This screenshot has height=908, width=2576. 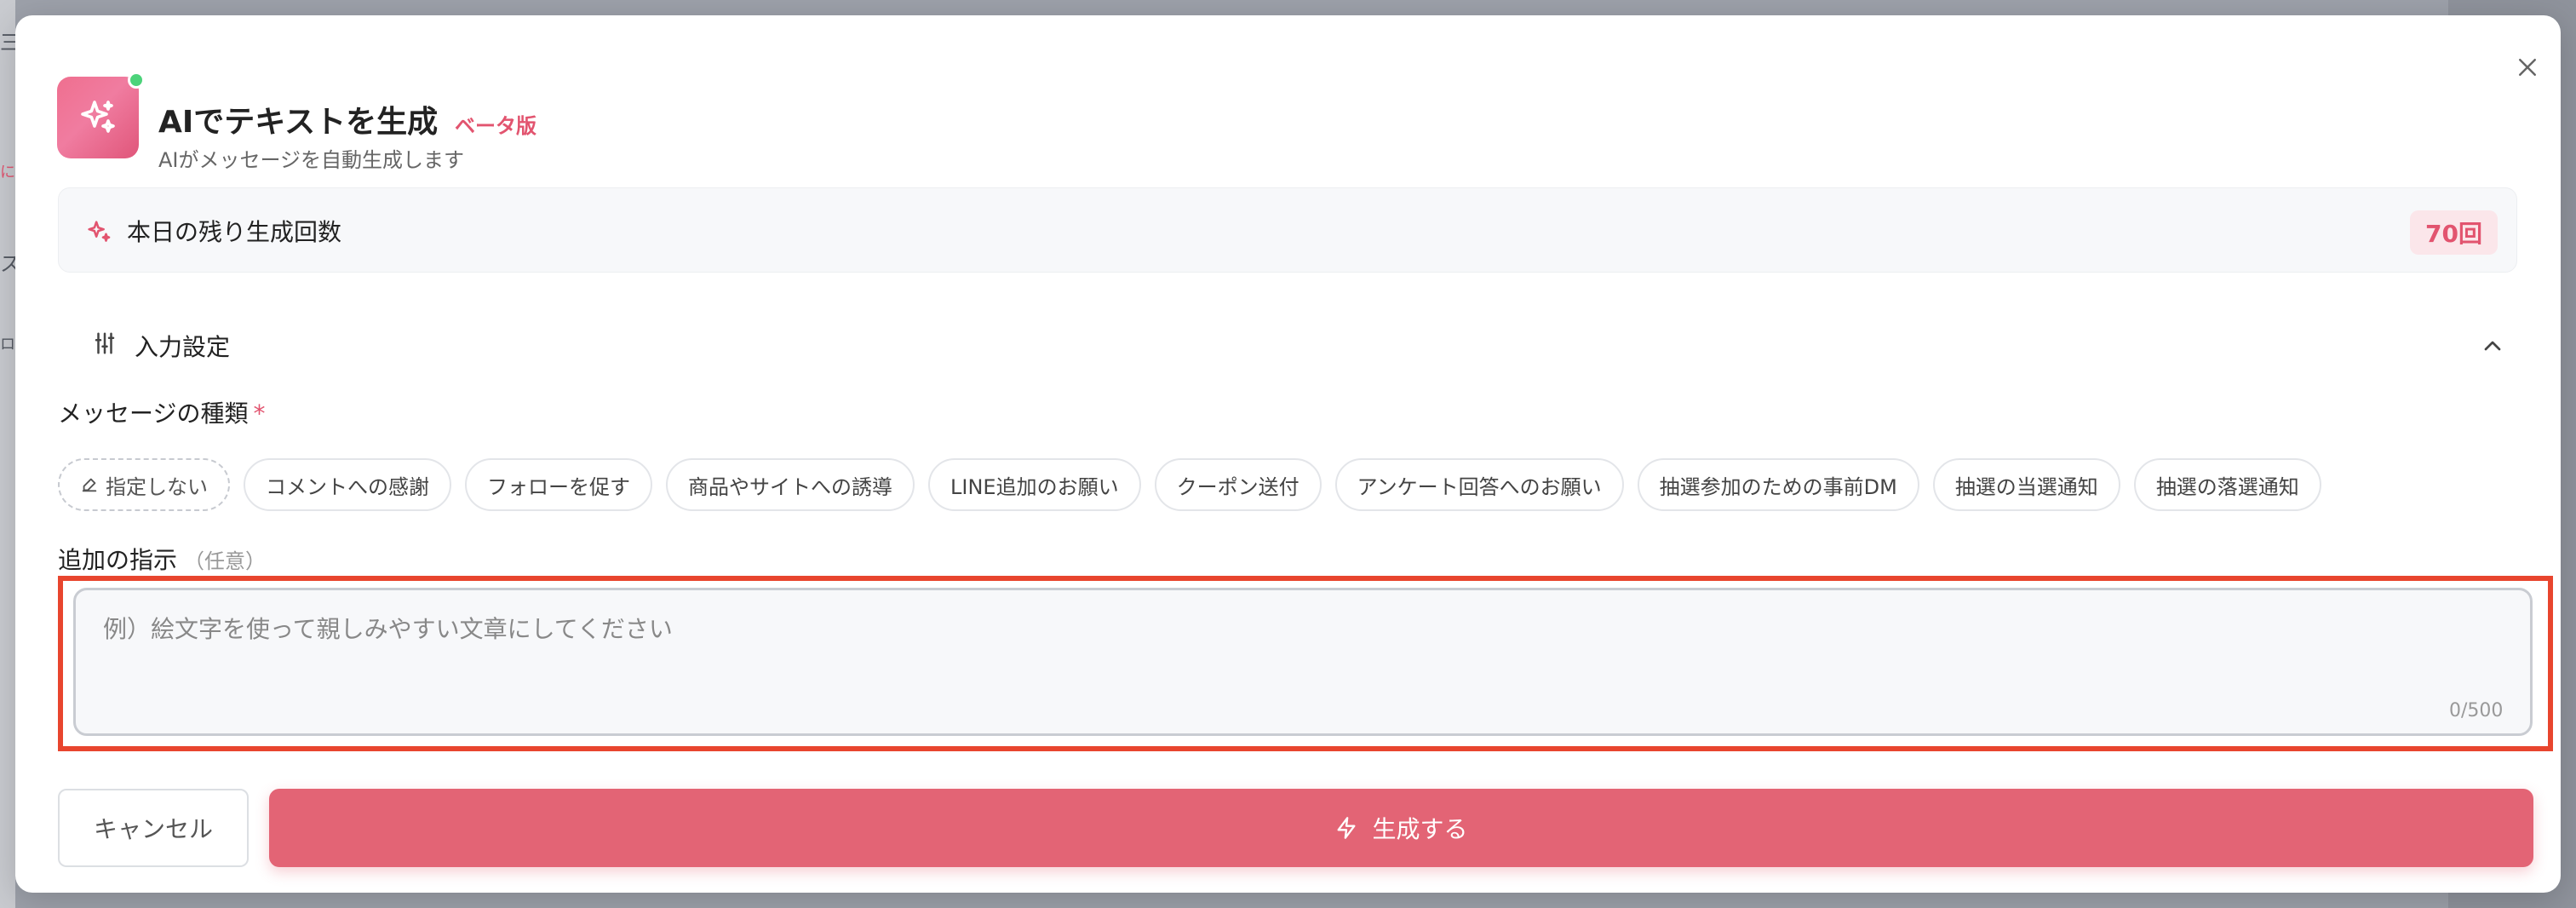 I want to click on chip-survey-request: アンケート回答へのお願い, so click(x=1479, y=484).